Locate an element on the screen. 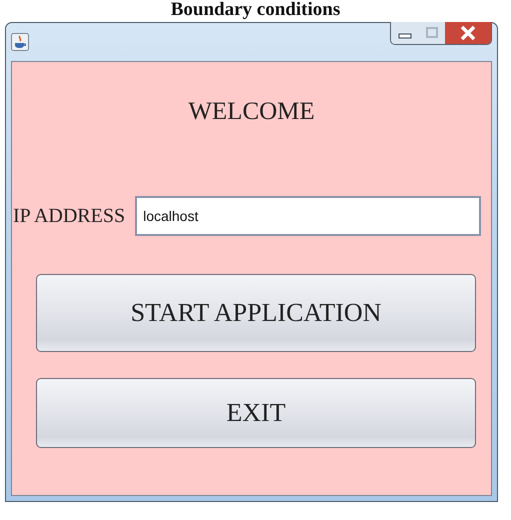  welcome-heading: WELCOME is located at coordinates (251, 112).